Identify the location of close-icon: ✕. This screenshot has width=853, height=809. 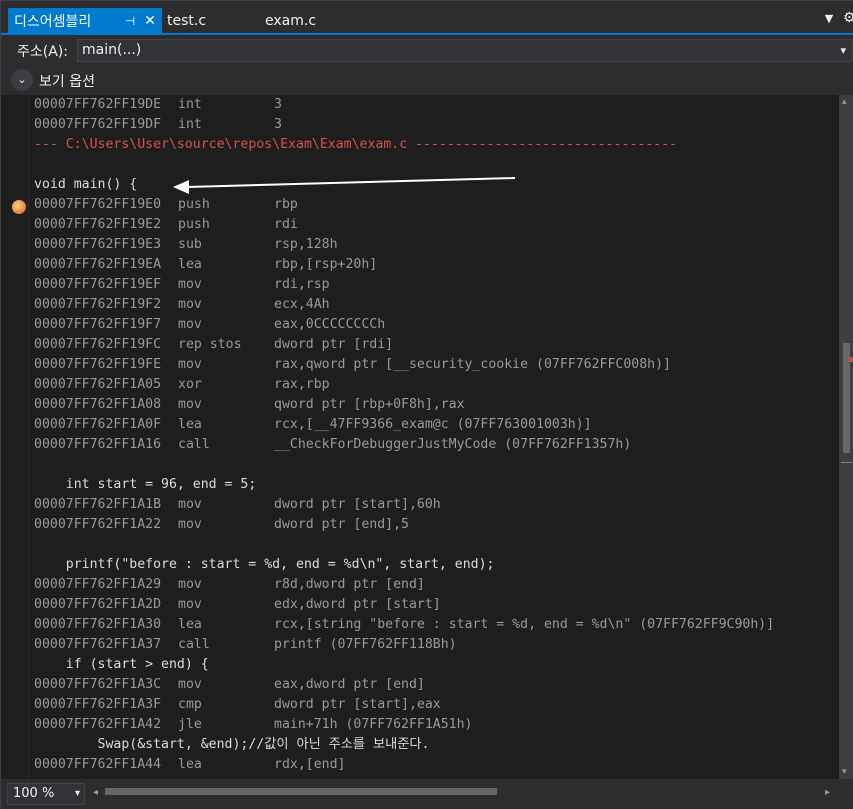
(150, 21).